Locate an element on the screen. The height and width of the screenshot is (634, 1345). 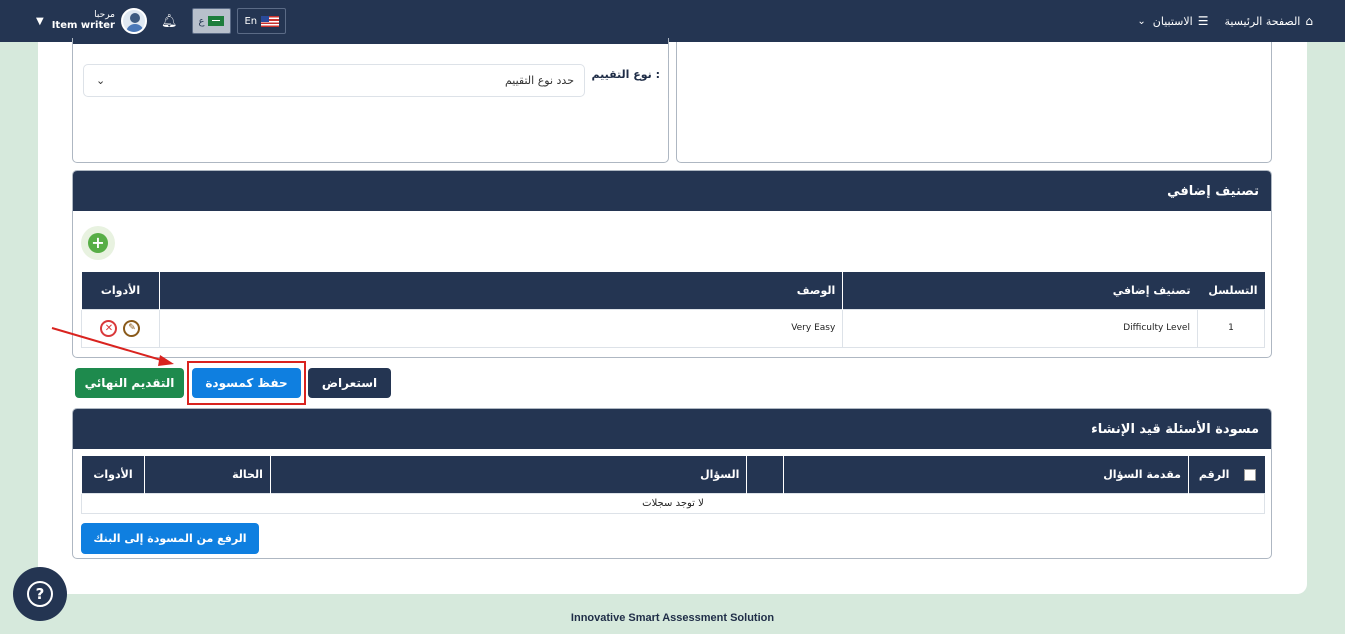
select-all-checkbox is located at coordinates (1250, 474).